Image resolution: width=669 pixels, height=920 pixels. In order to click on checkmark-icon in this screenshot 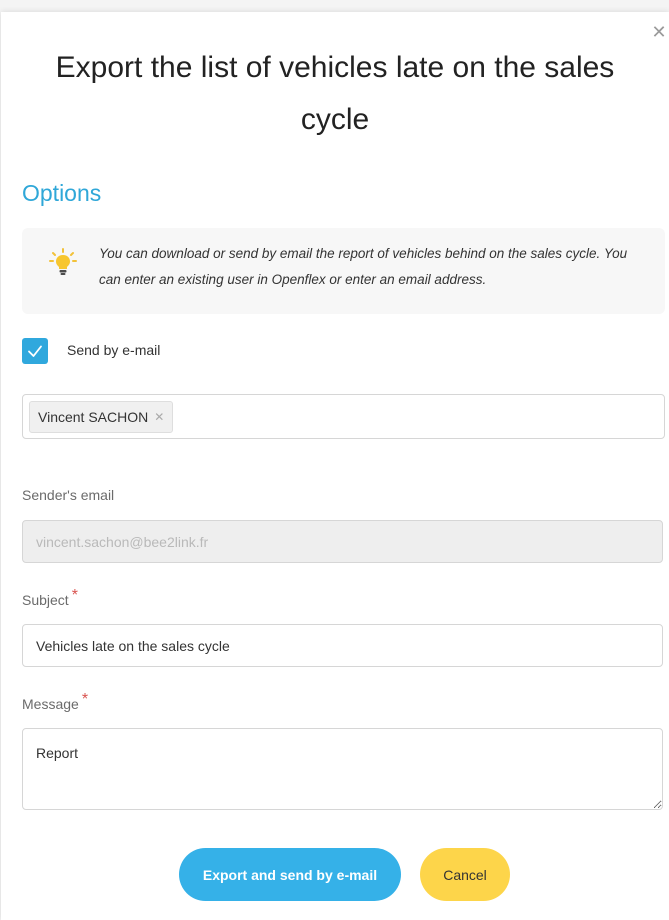, I will do `click(35, 351)`.